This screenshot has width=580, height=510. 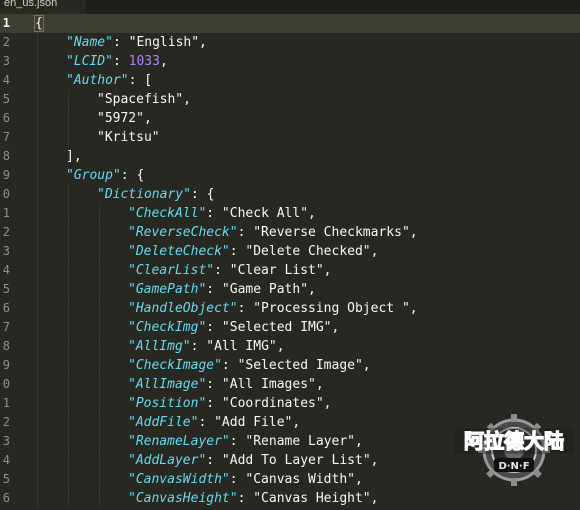 I want to click on code-line: 8 "AllImg": "All IMG",, so click(x=290, y=346).